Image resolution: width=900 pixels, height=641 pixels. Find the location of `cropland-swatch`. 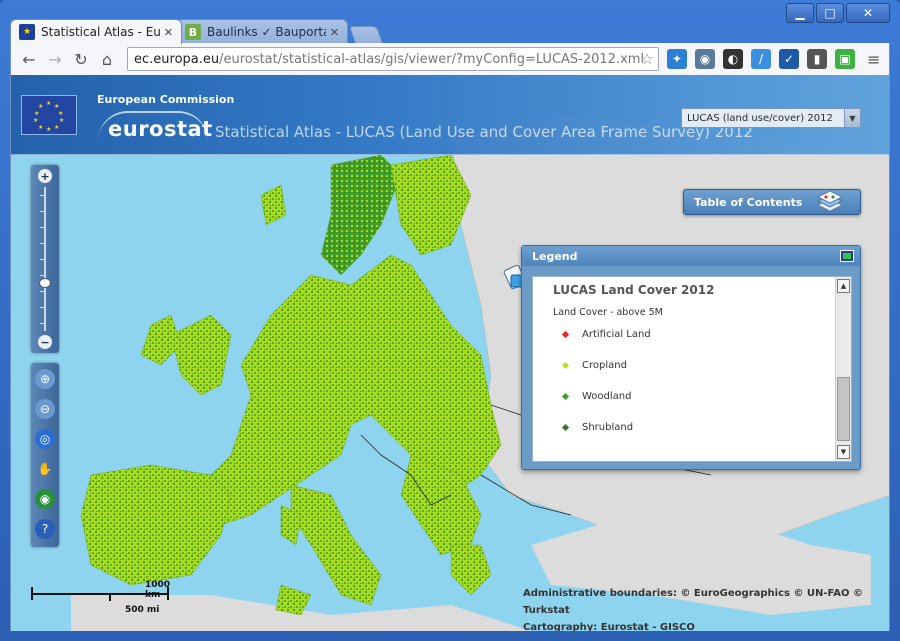

cropland-swatch is located at coordinates (565, 365).